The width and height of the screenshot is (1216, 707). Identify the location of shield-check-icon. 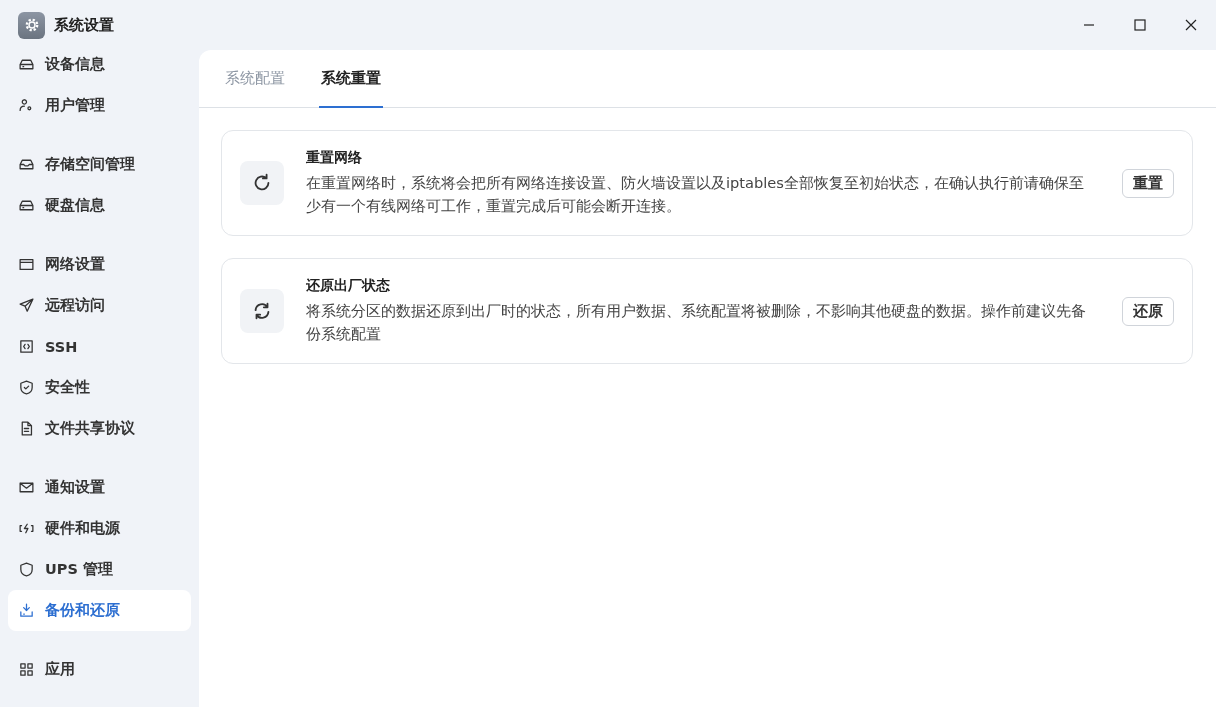
(26, 387).